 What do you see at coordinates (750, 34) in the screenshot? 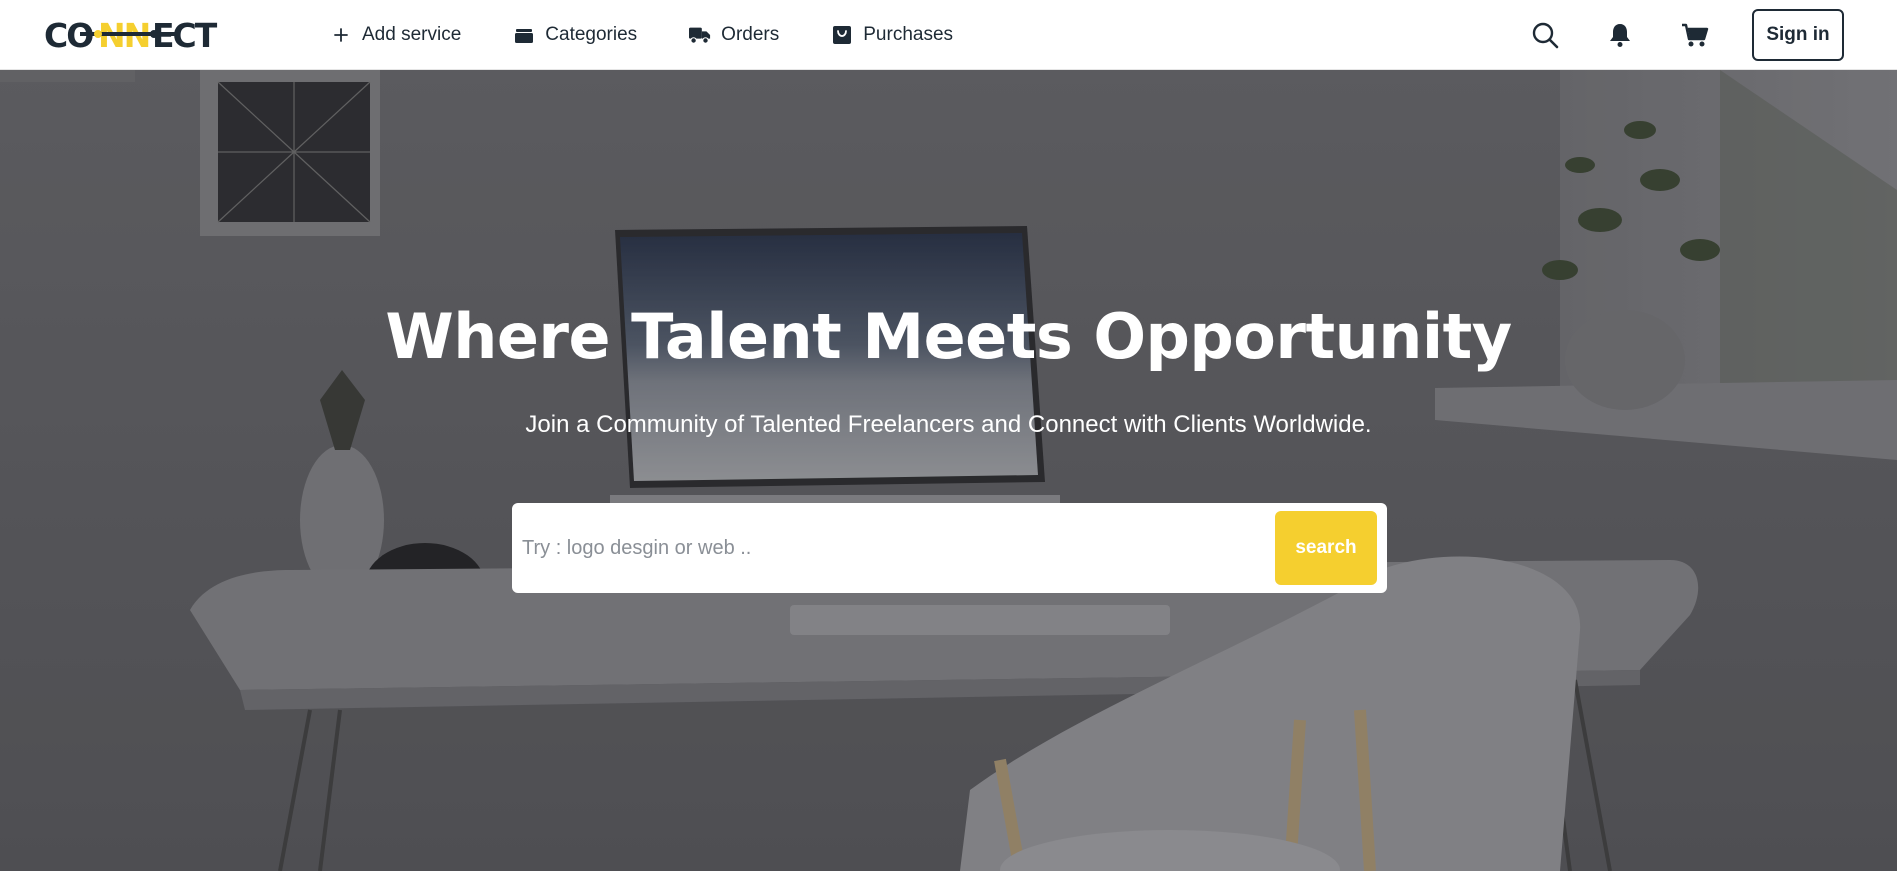
I see `nav-orders-label: Orders` at bounding box center [750, 34].